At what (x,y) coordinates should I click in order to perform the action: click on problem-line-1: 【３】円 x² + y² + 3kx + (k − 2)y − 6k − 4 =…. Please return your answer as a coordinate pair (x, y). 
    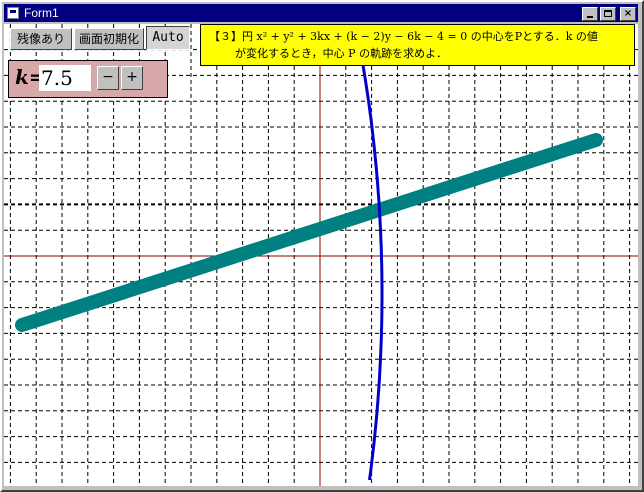
    Looking at the image, I should click on (403, 36).